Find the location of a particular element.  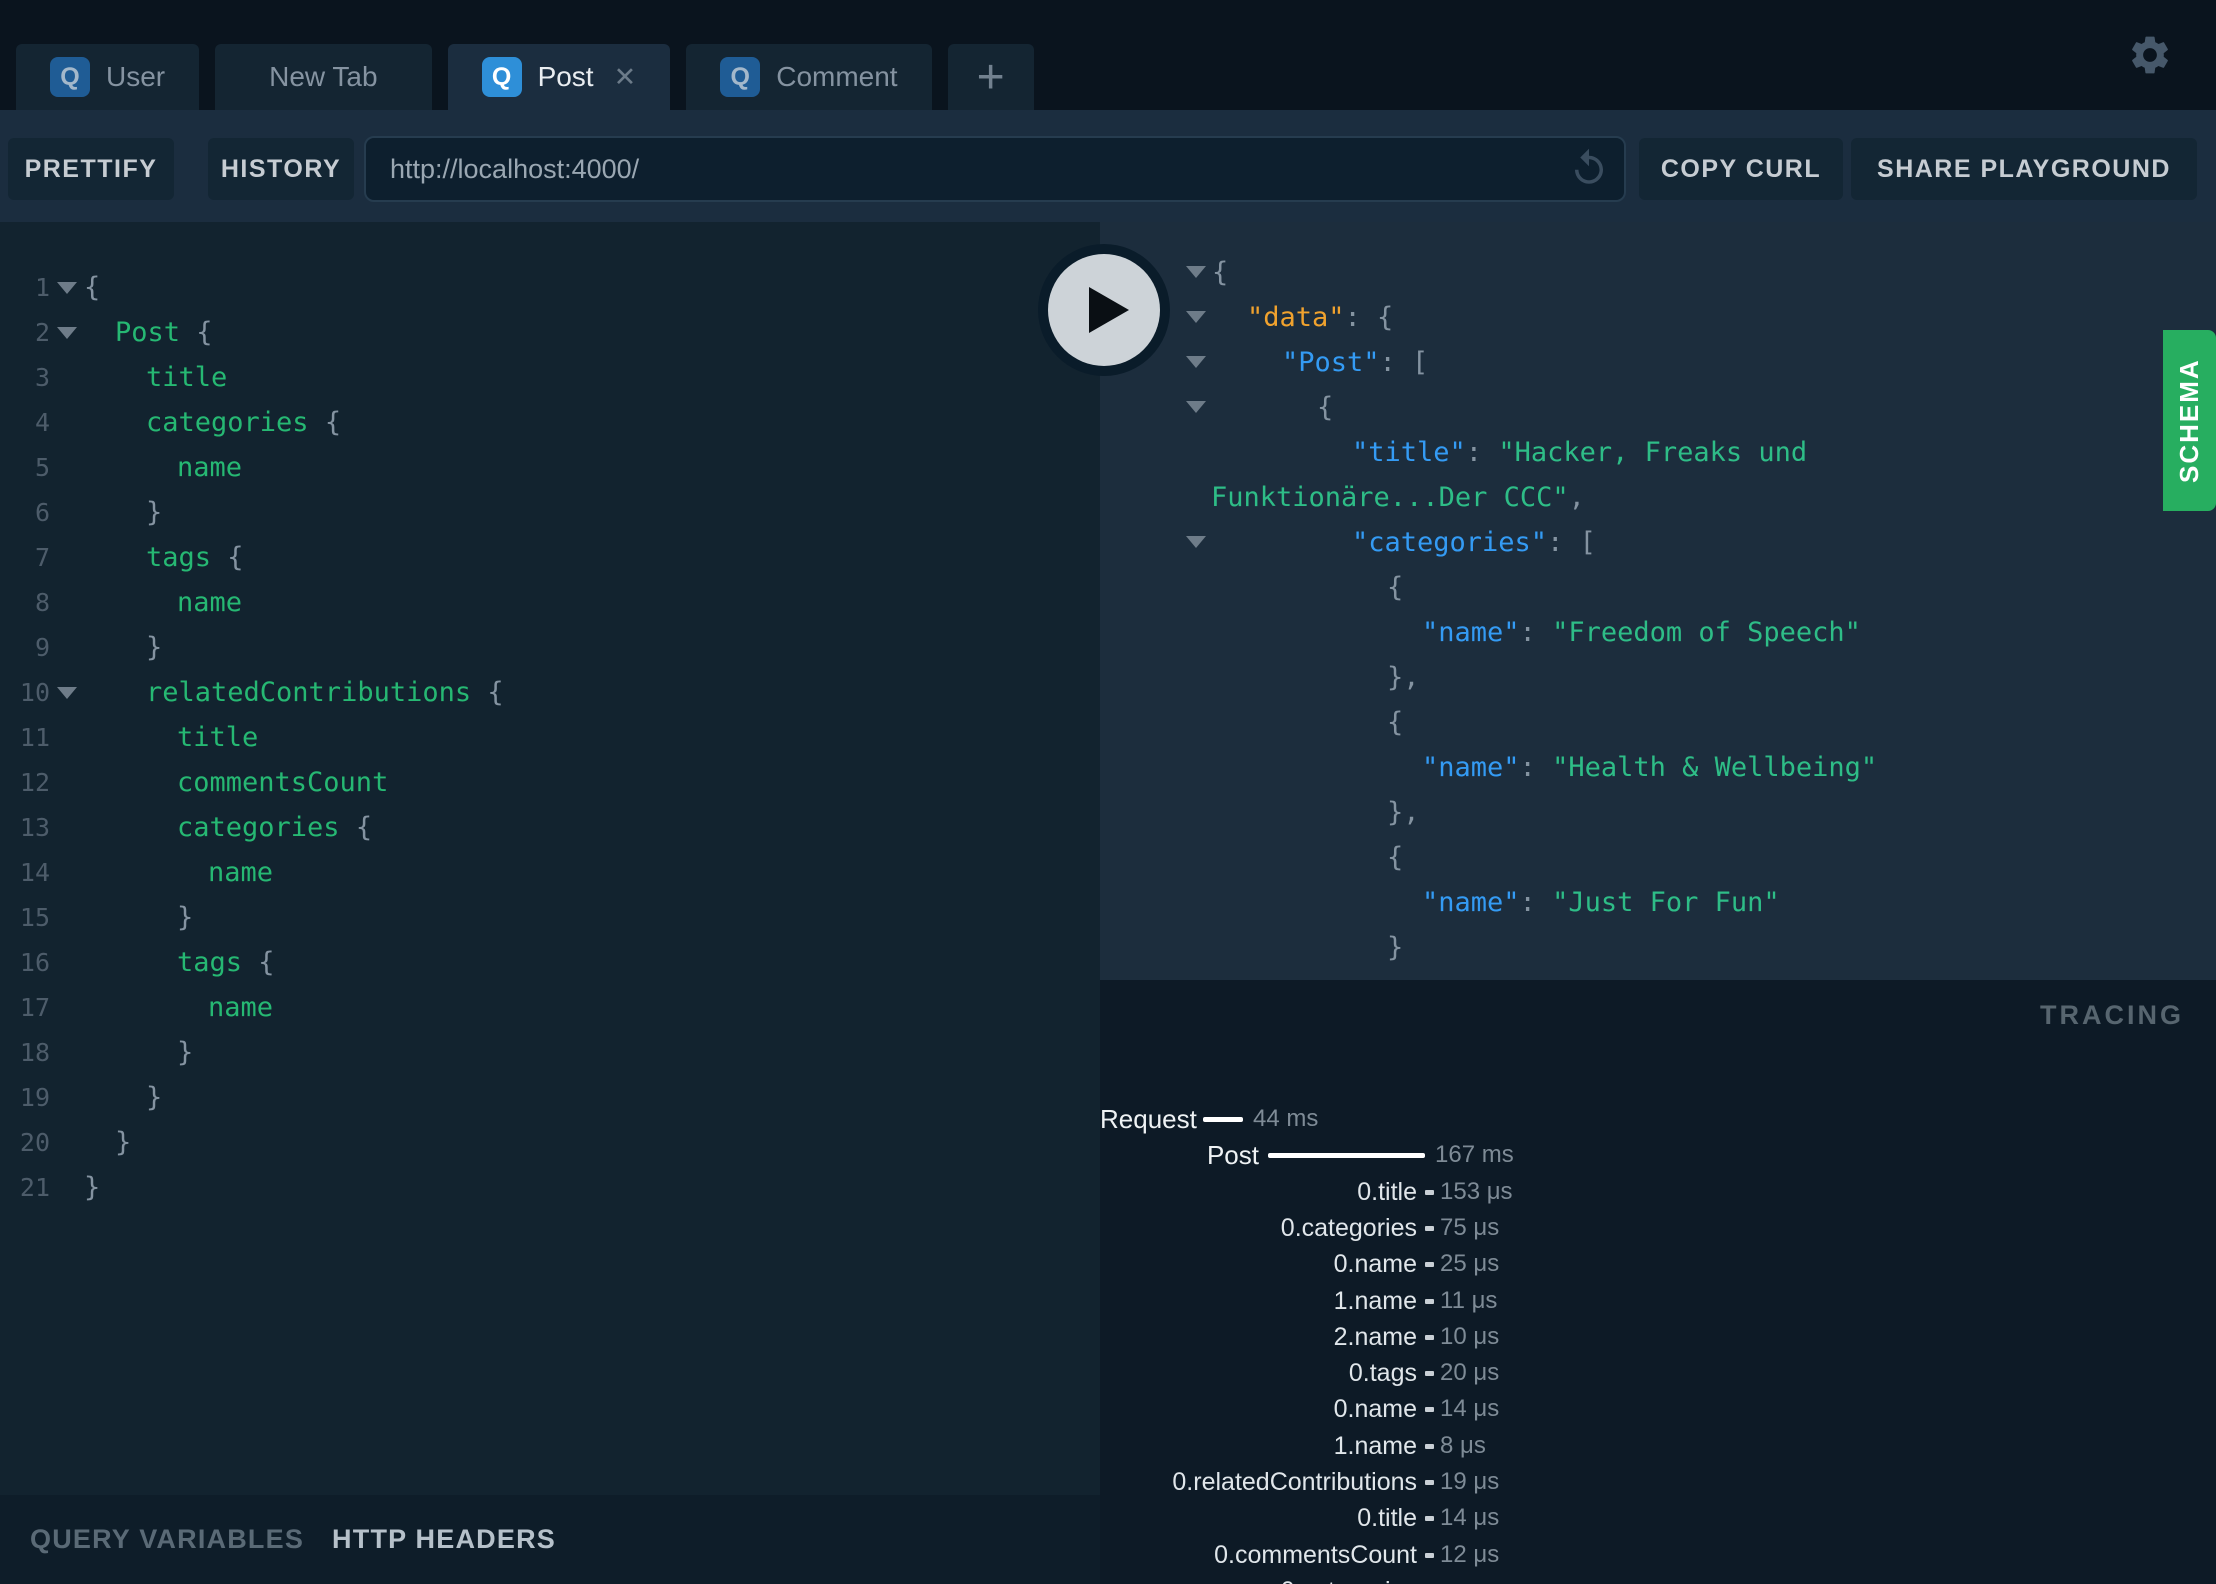

response-line: { is located at coordinates (1658, 407).